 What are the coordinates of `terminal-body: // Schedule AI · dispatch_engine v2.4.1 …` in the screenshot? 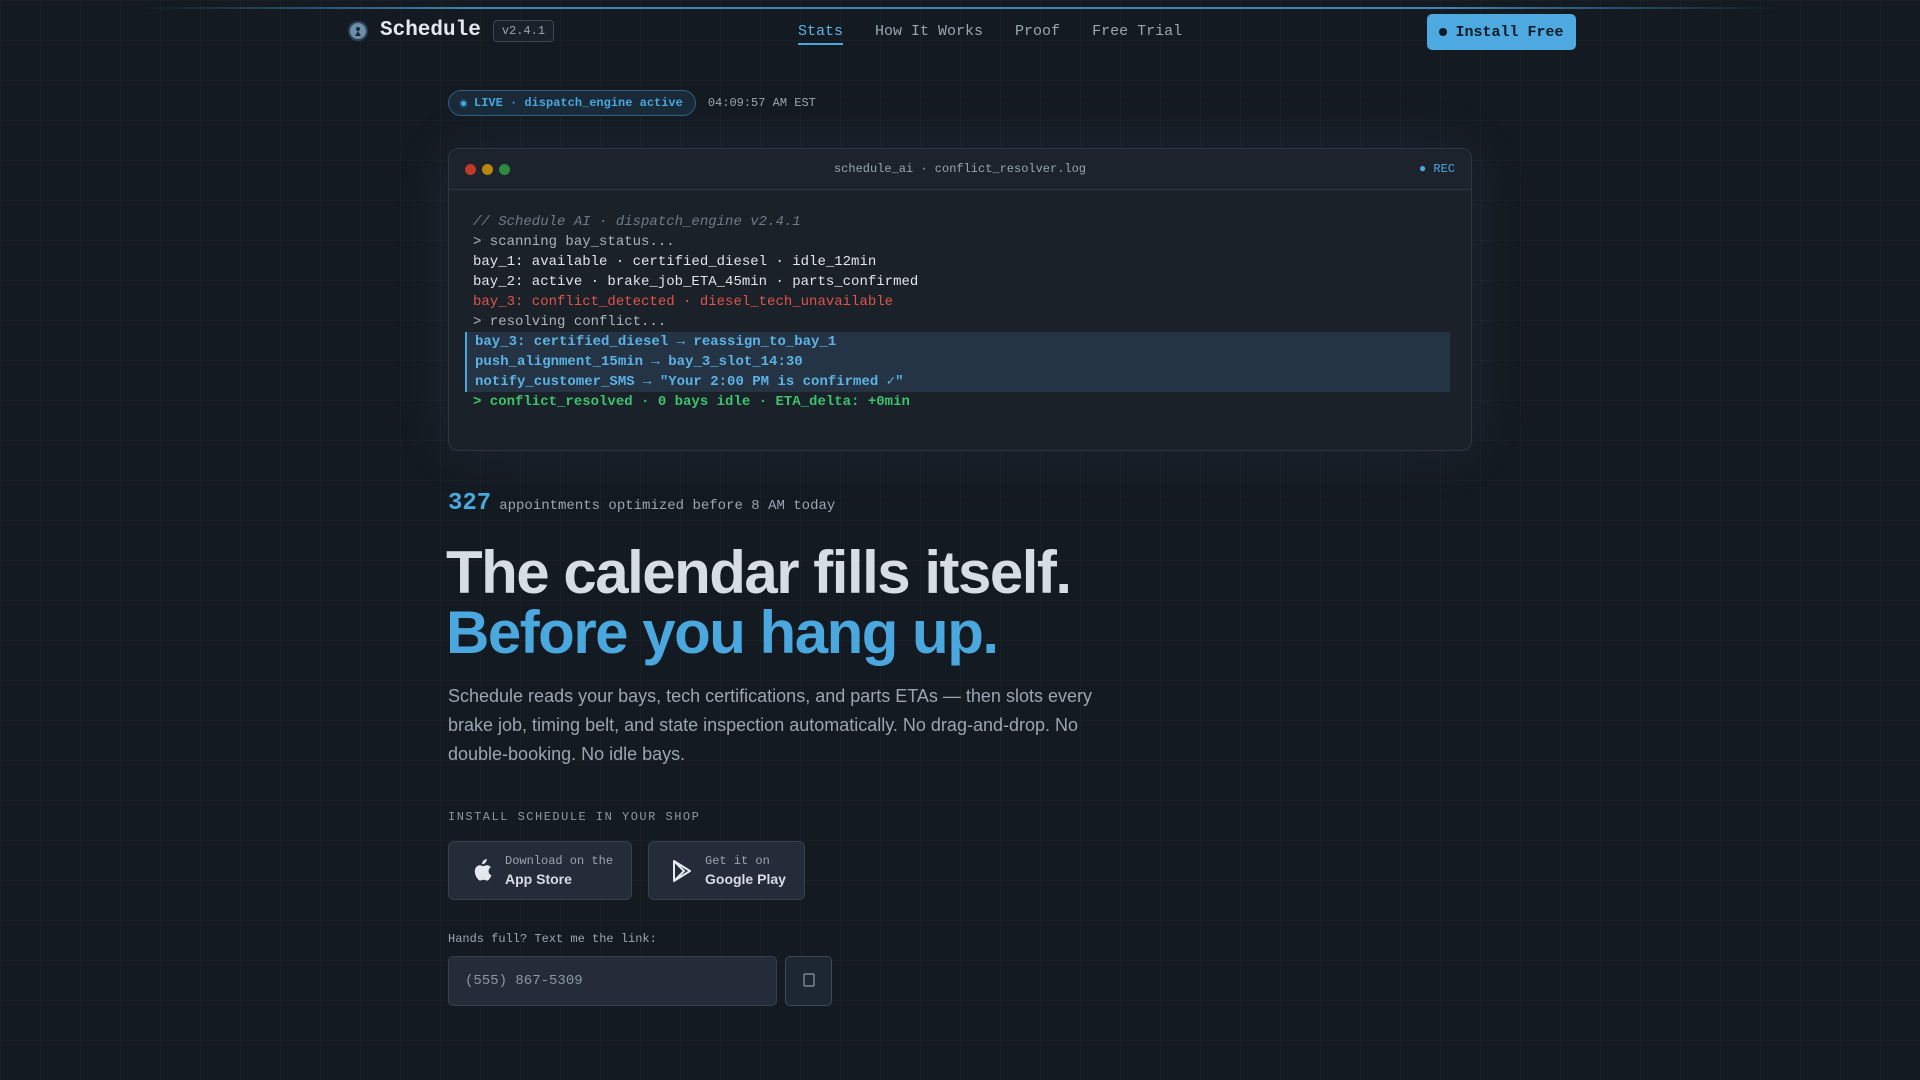 It's located at (960, 301).